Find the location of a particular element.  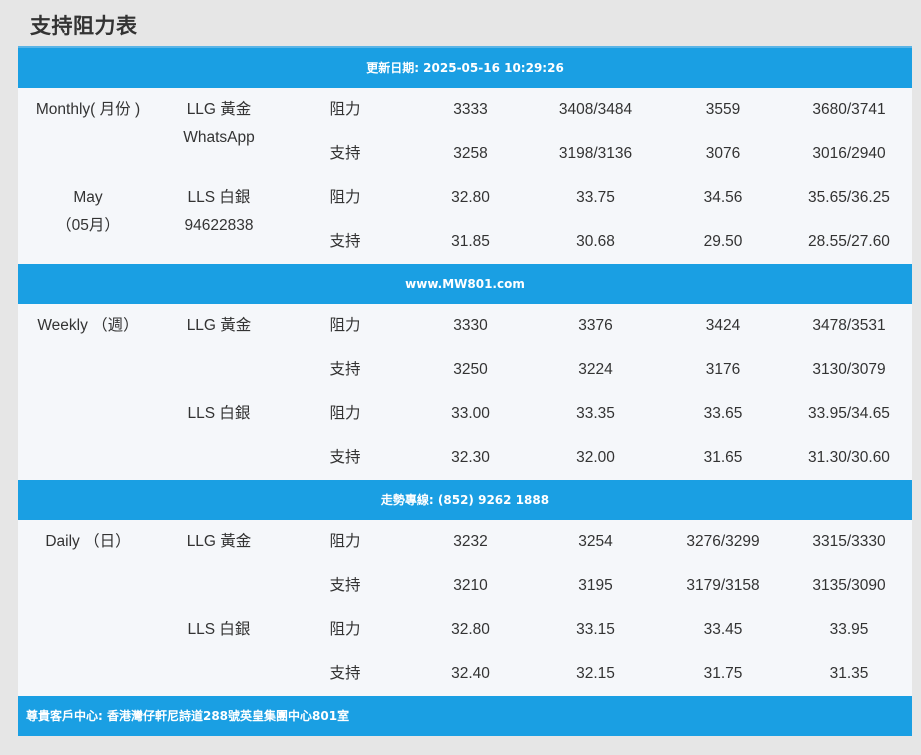

table-cell: 3333 is located at coordinates (470, 109).